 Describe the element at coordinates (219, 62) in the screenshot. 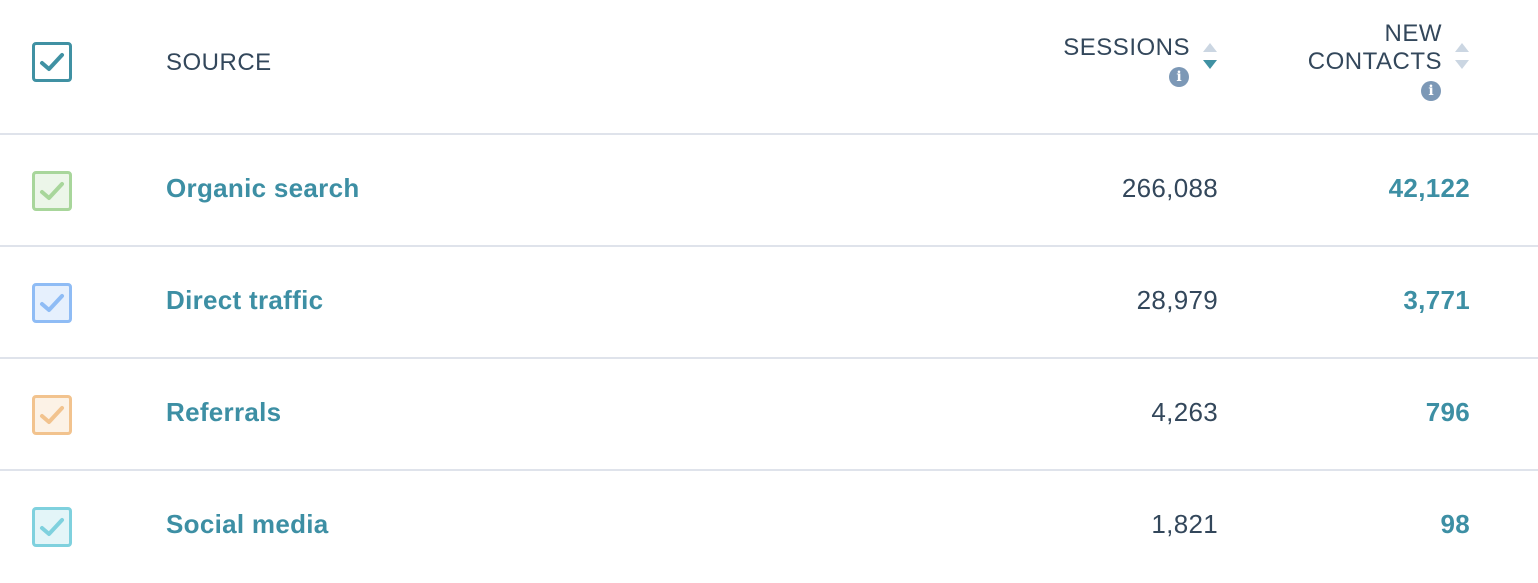

I see `source-column-header: SOURCE` at that location.